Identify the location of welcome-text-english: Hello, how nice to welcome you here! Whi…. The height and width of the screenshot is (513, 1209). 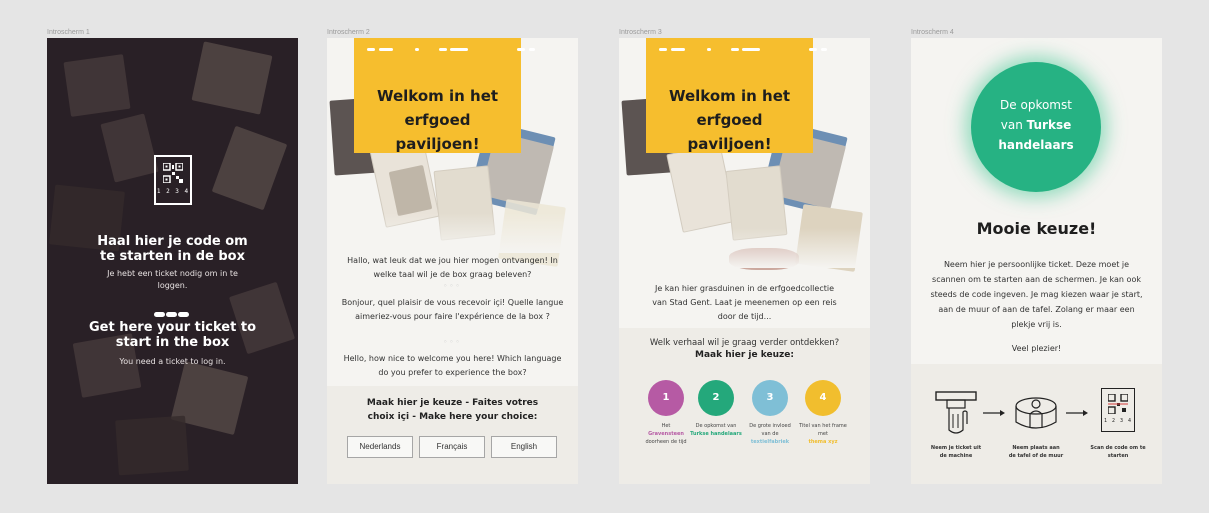
(452, 365).